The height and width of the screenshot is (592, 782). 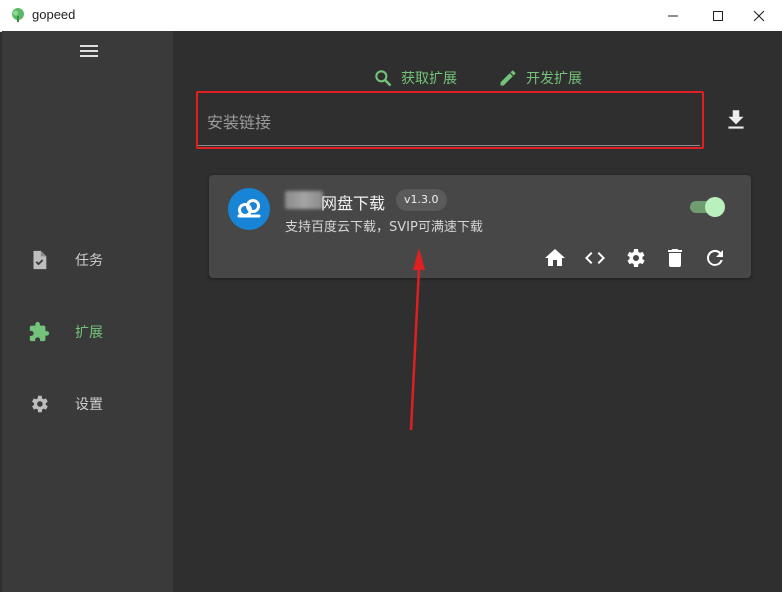 I want to click on code-icon, so click(x=595, y=258).